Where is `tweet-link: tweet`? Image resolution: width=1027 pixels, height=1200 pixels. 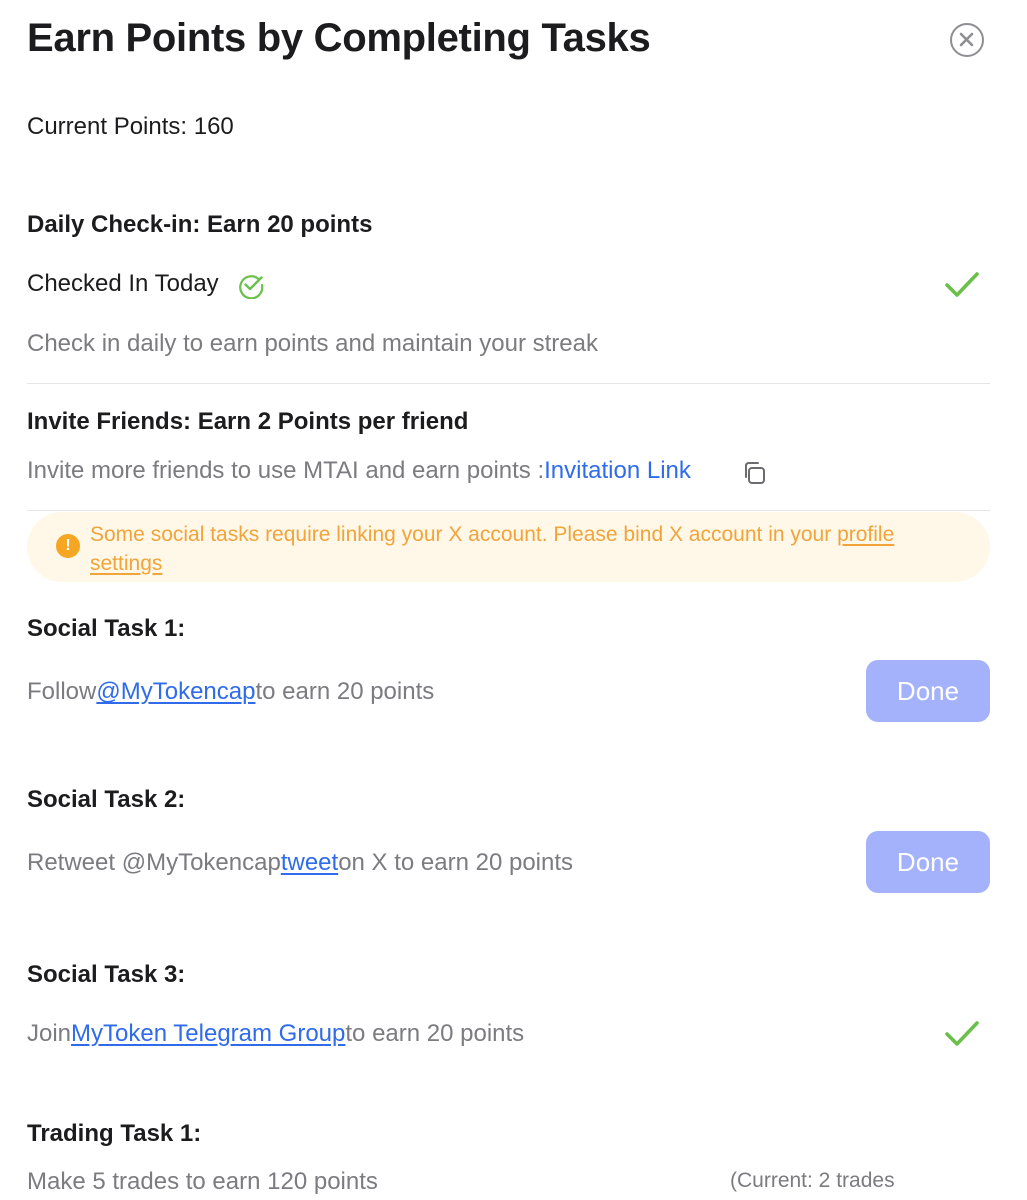 tweet-link: tweet is located at coordinates (309, 862).